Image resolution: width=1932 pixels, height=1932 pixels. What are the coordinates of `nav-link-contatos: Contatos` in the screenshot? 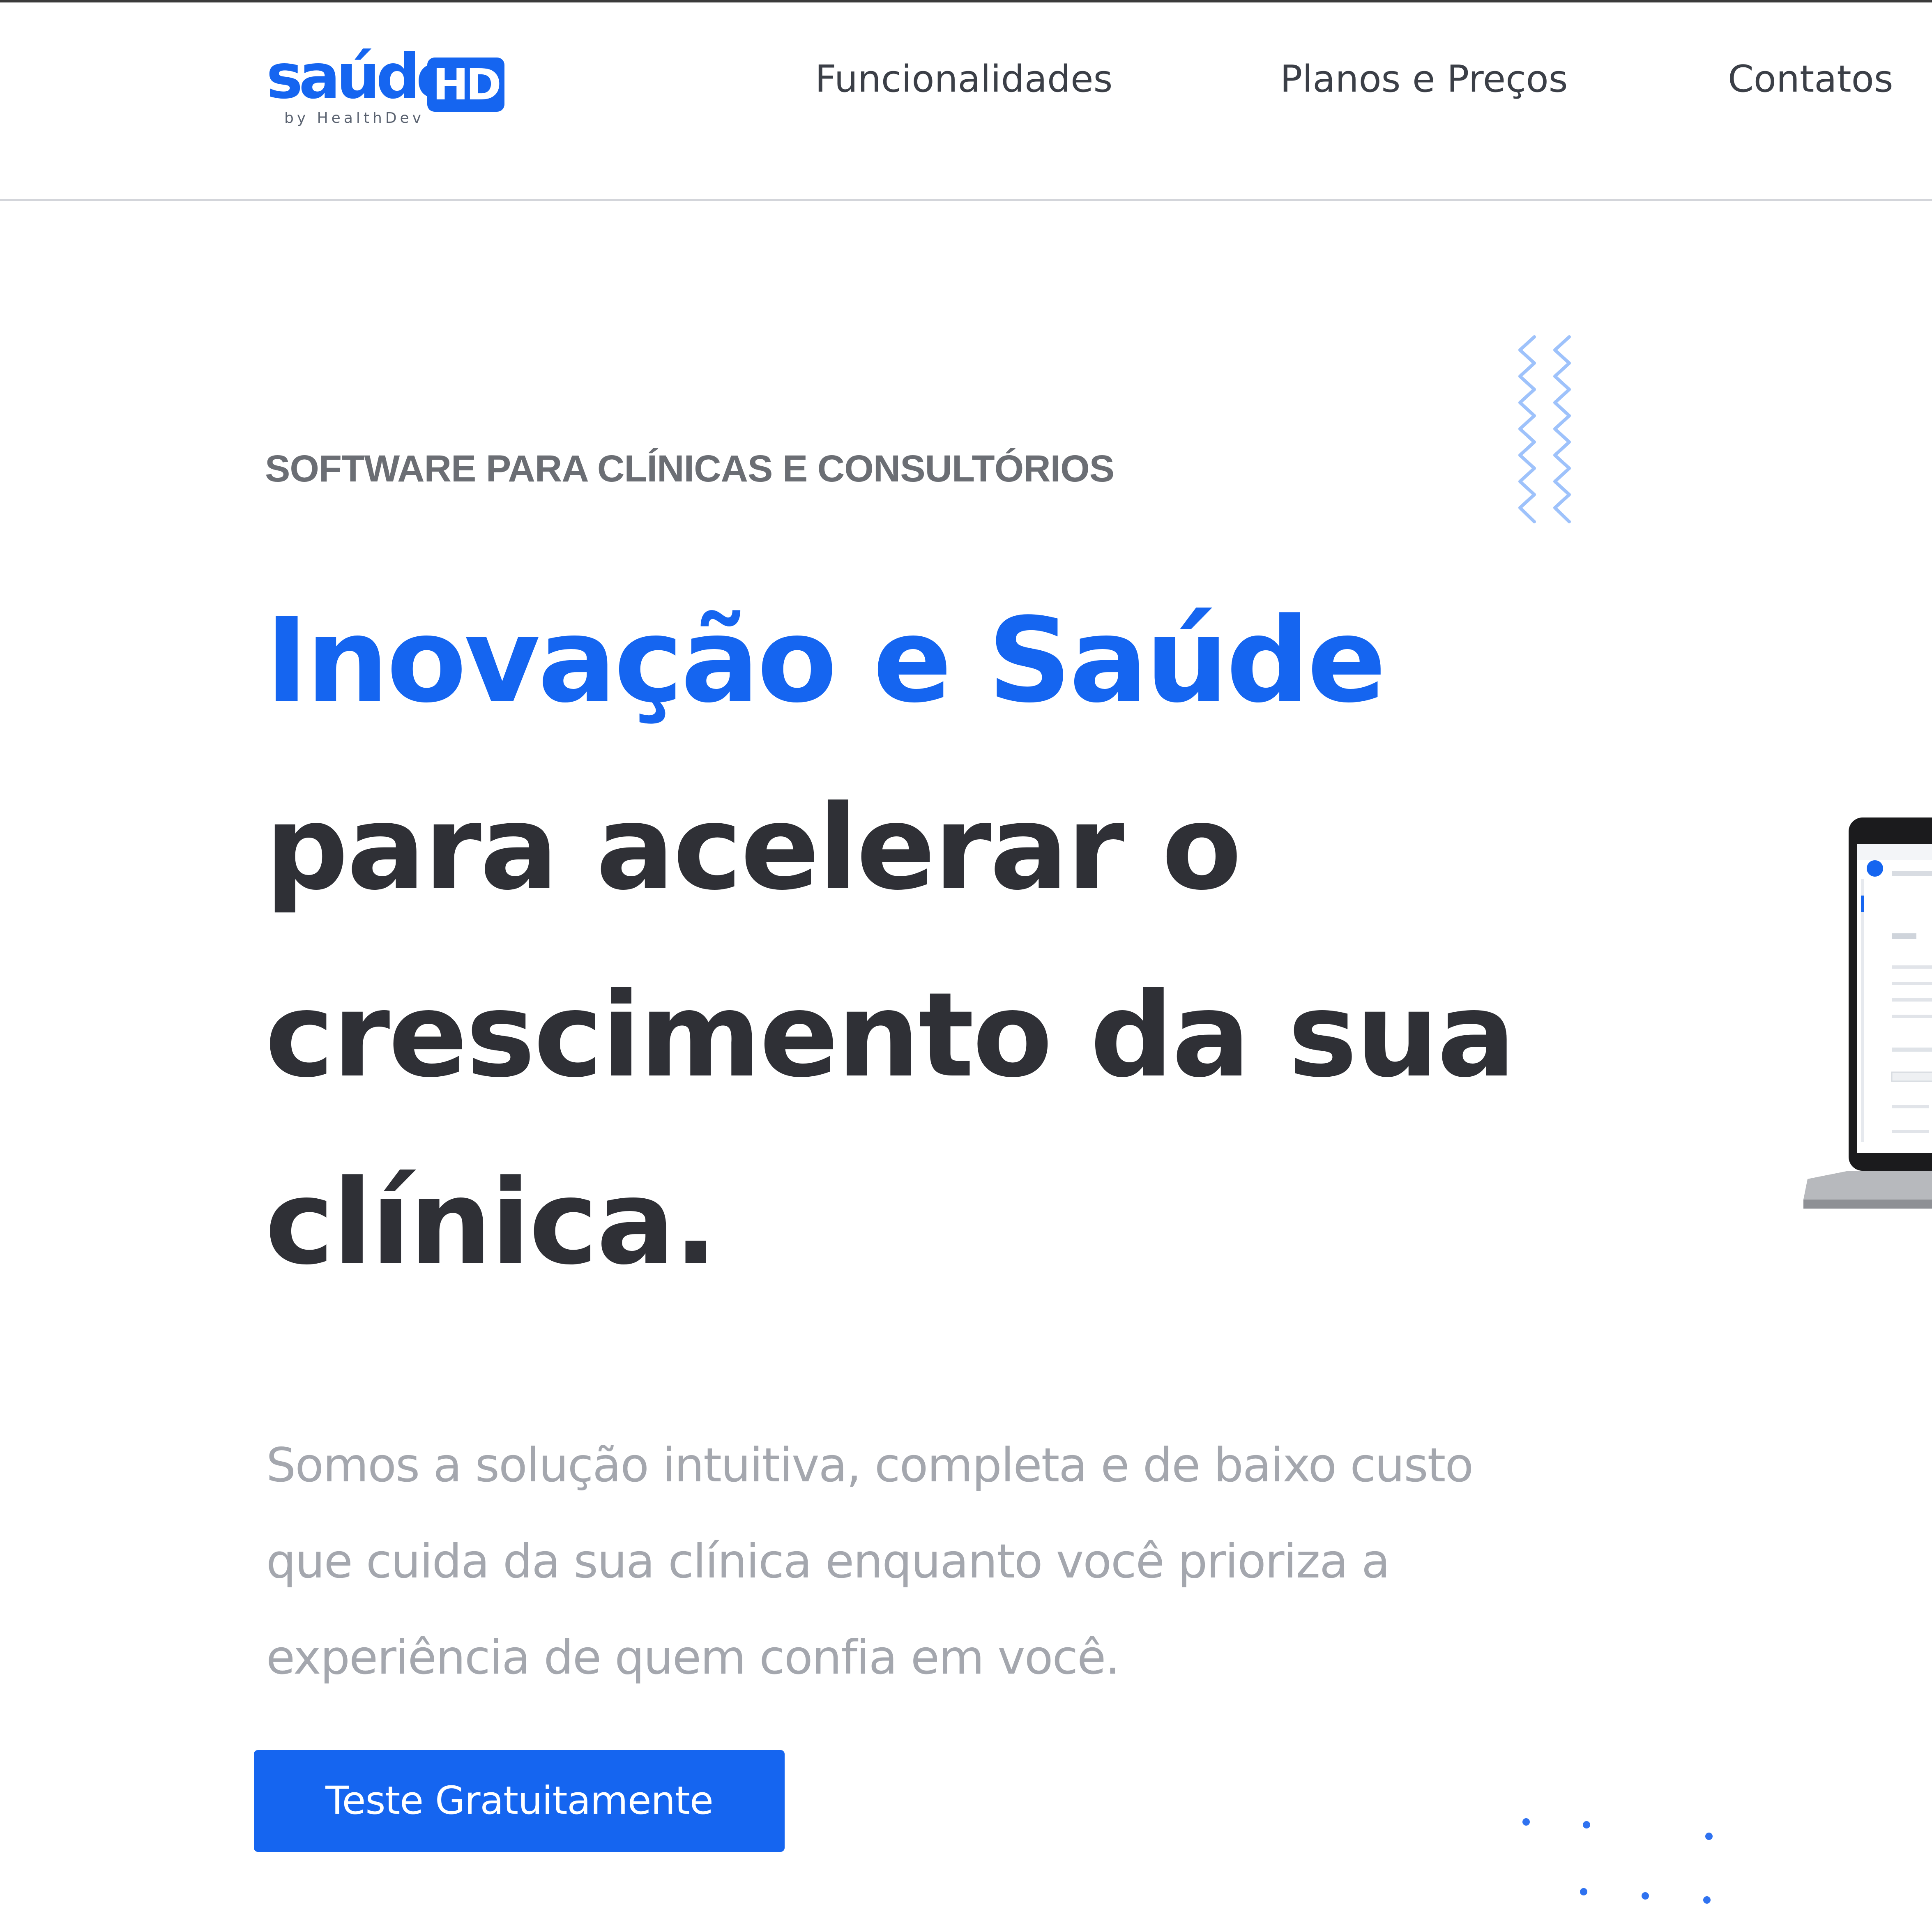 It's located at (1810, 79).